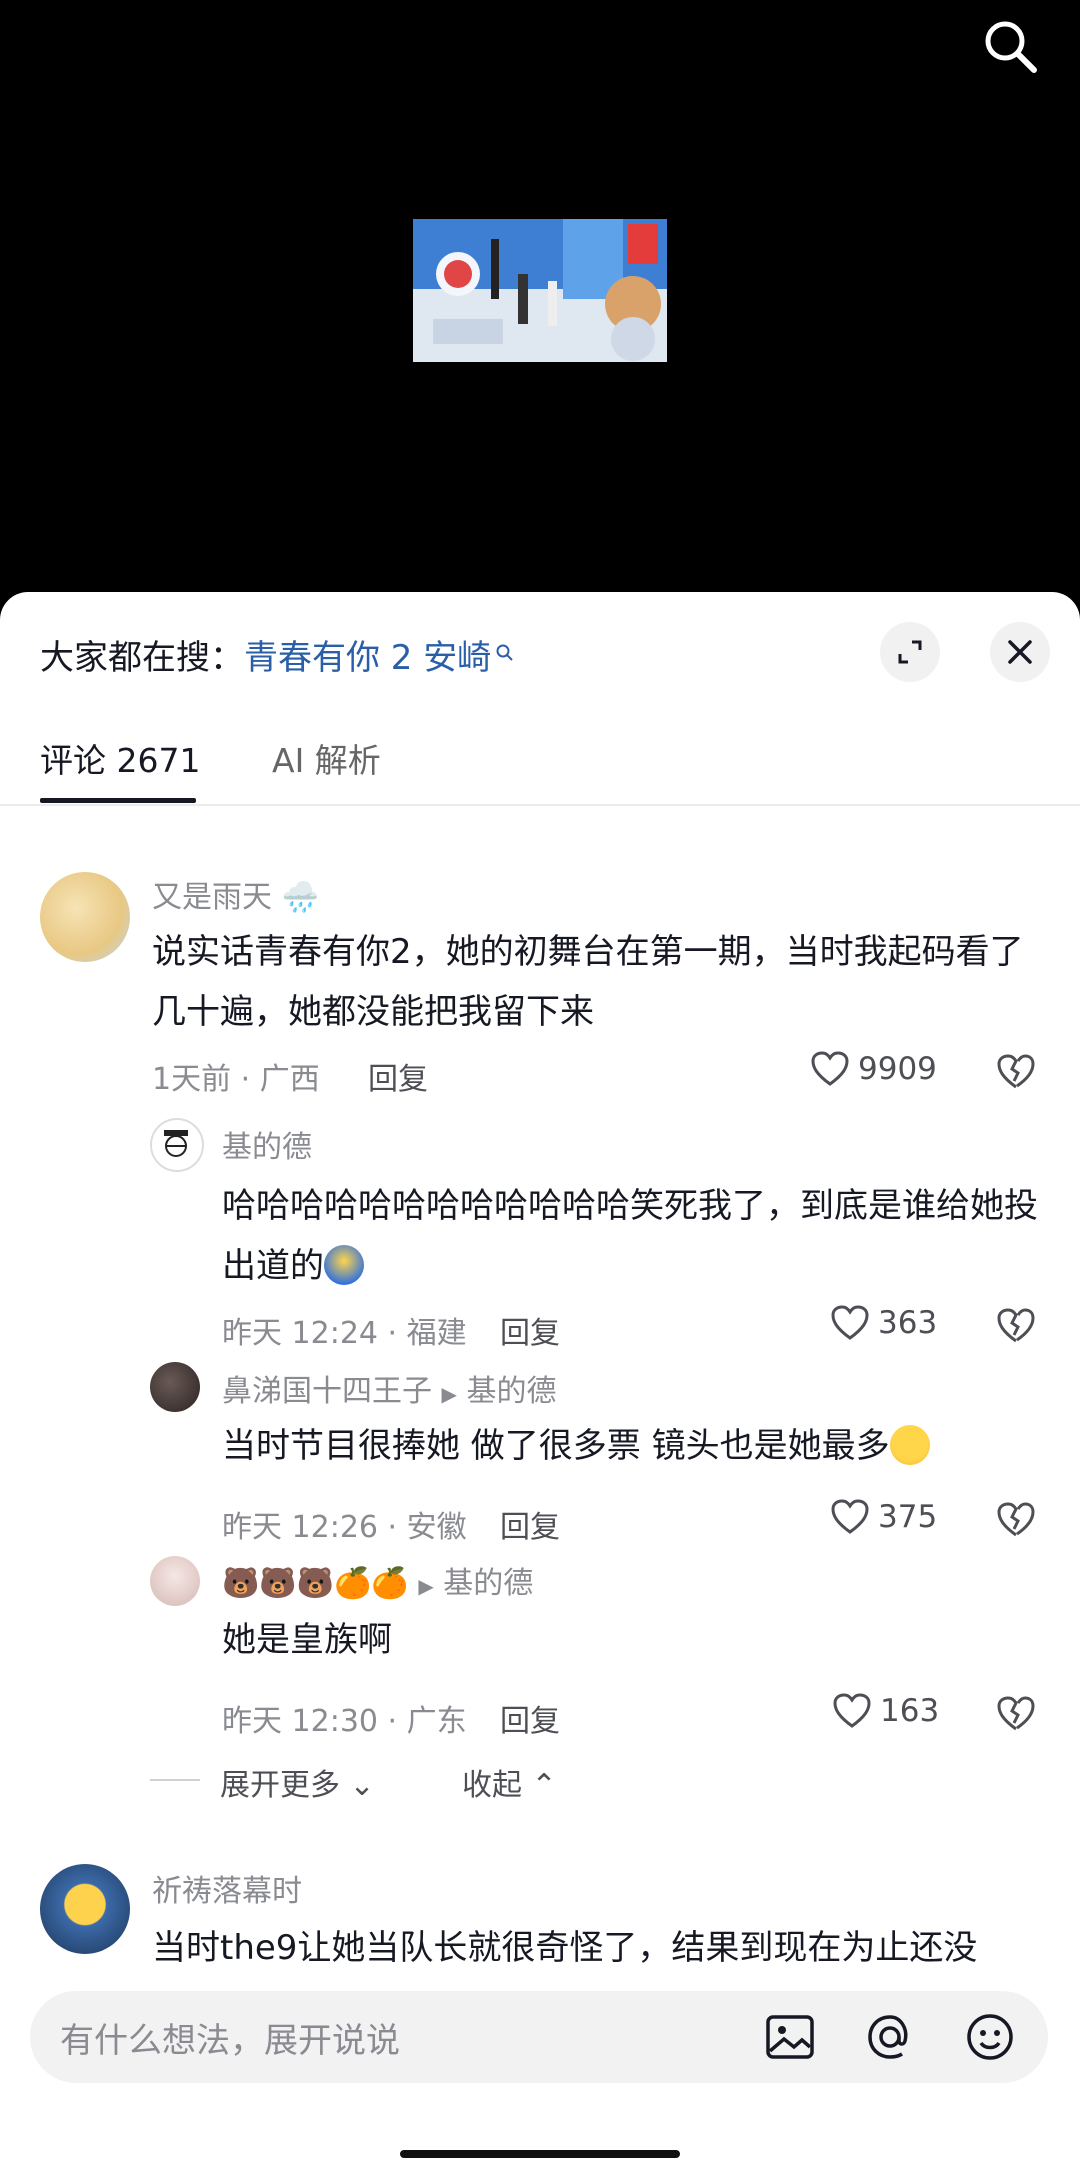 The image size is (1080, 2182). Describe the element at coordinates (990, 2037) in the screenshot. I see `emoji-icon` at that location.